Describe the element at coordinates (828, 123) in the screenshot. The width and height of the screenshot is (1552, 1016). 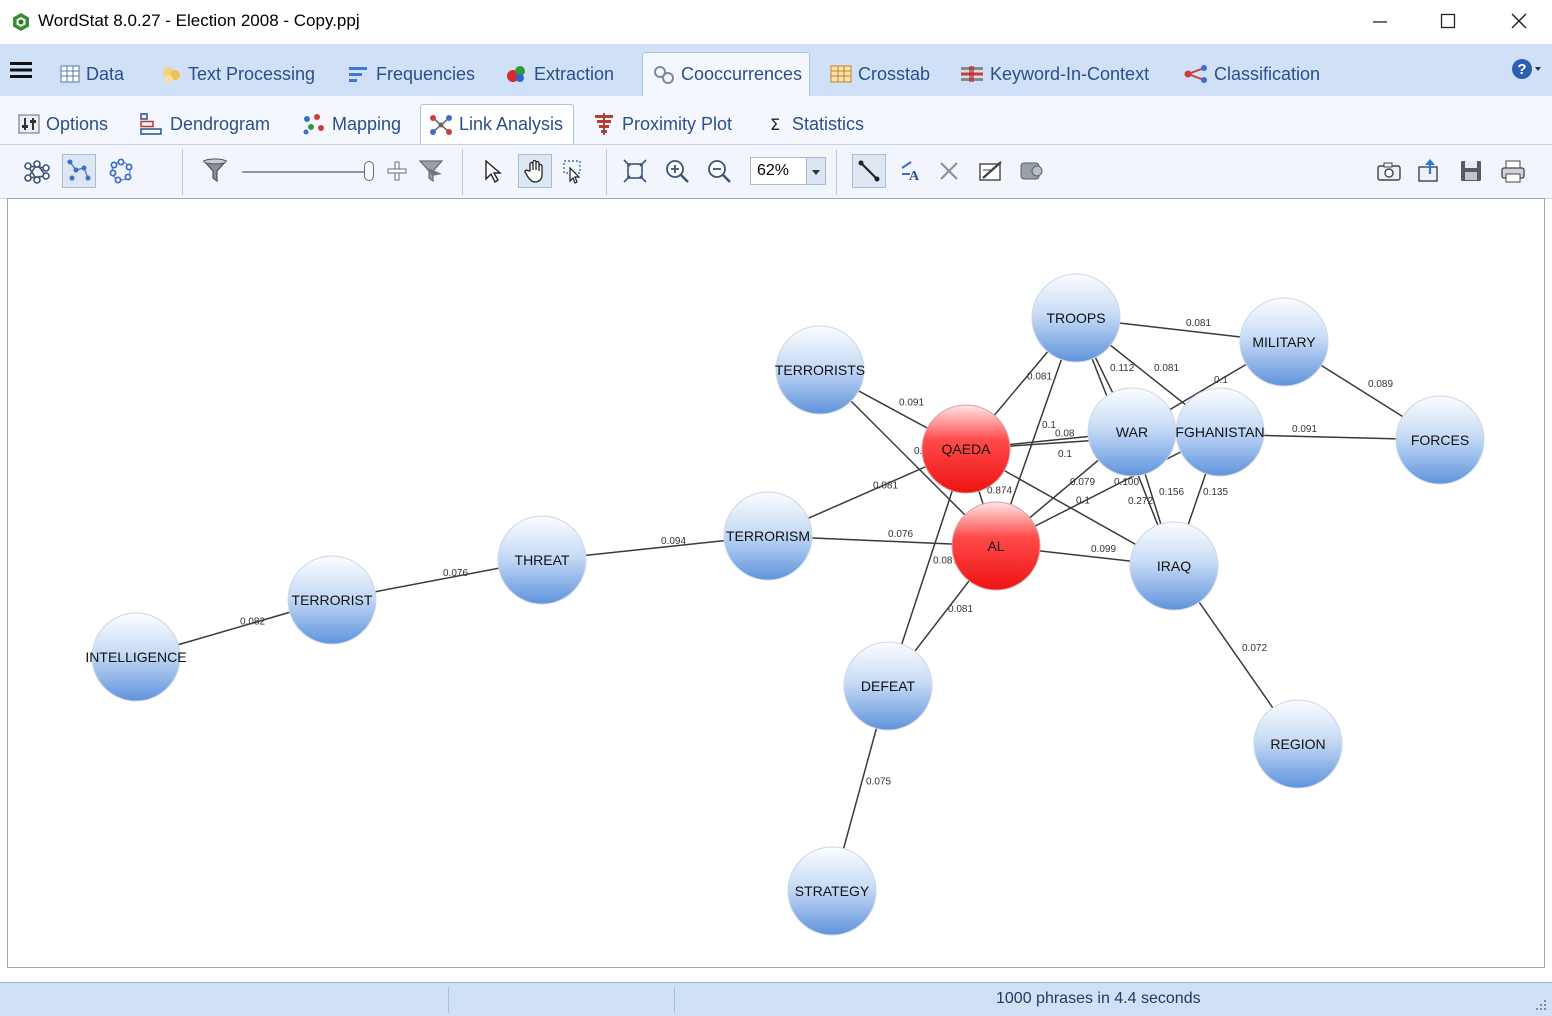
I see `subtab-statistics-label: Statistics` at that location.